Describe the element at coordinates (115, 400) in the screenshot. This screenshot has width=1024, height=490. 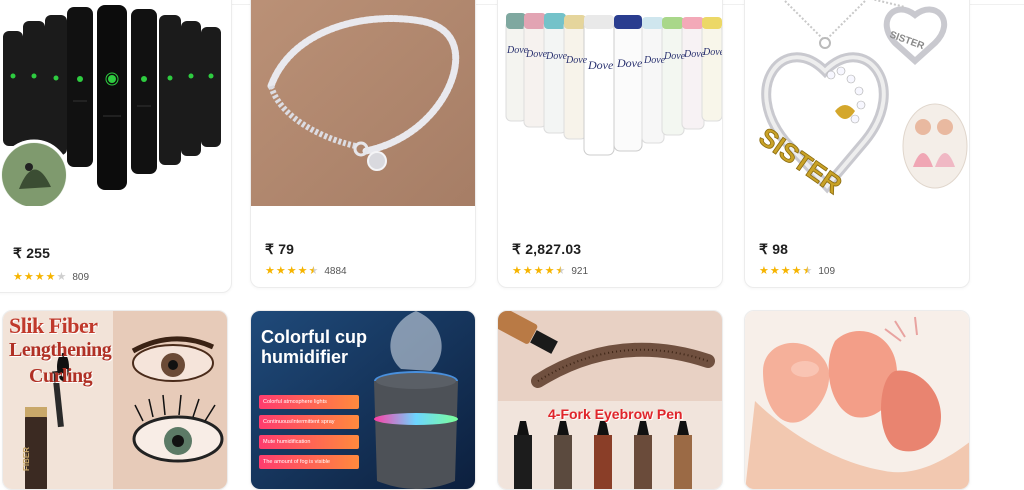
I see `product-card-mascara: FIBER Slik Fiber Lengthening Curling` at that location.